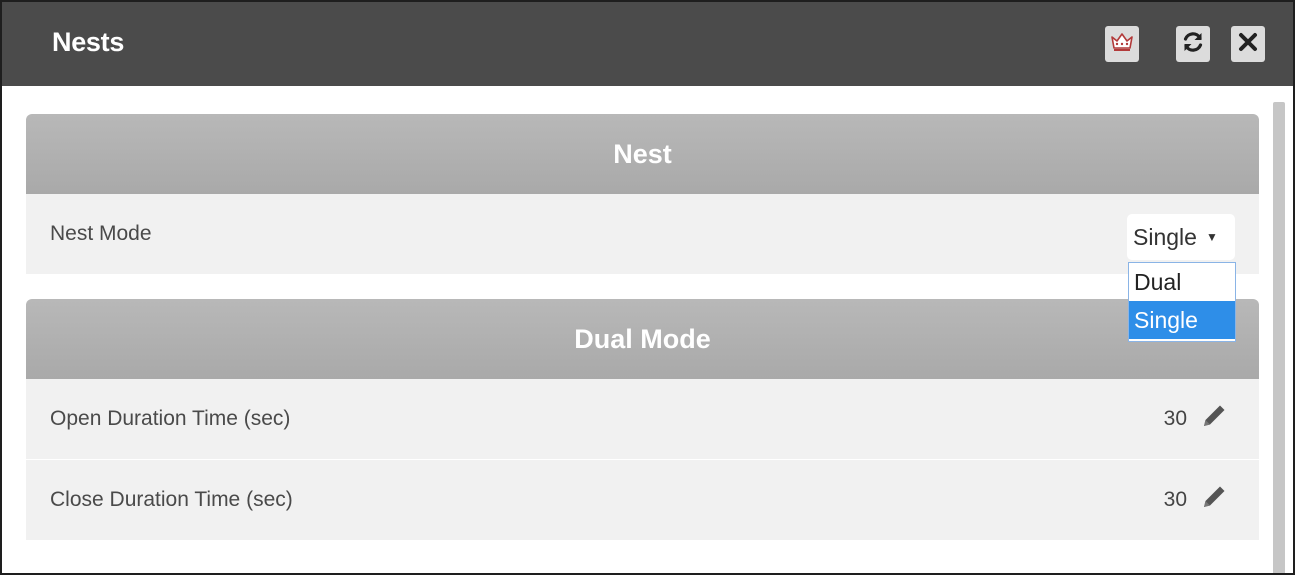  Describe the element at coordinates (1279, 337) in the screenshot. I see `scrollbar` at that location.